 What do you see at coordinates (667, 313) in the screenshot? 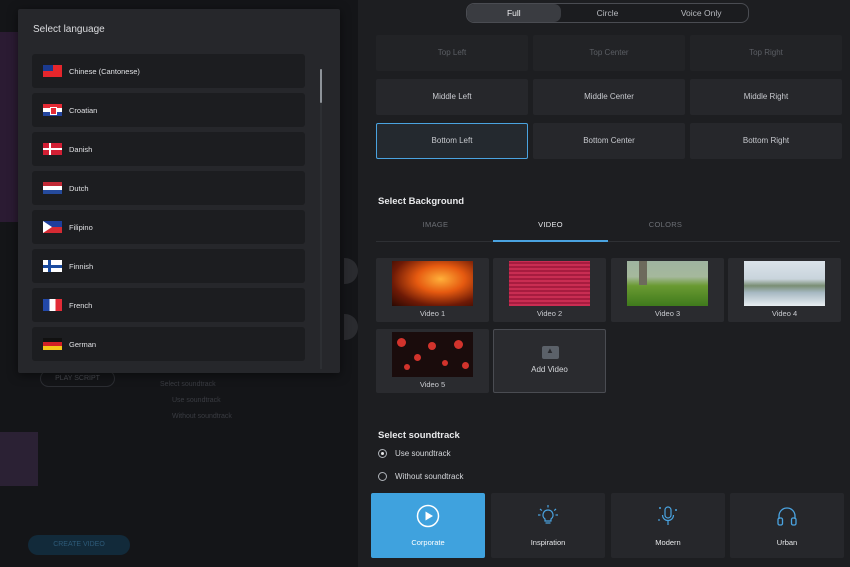
I see `video-label: Video 3` at bounding box center [667, 313].